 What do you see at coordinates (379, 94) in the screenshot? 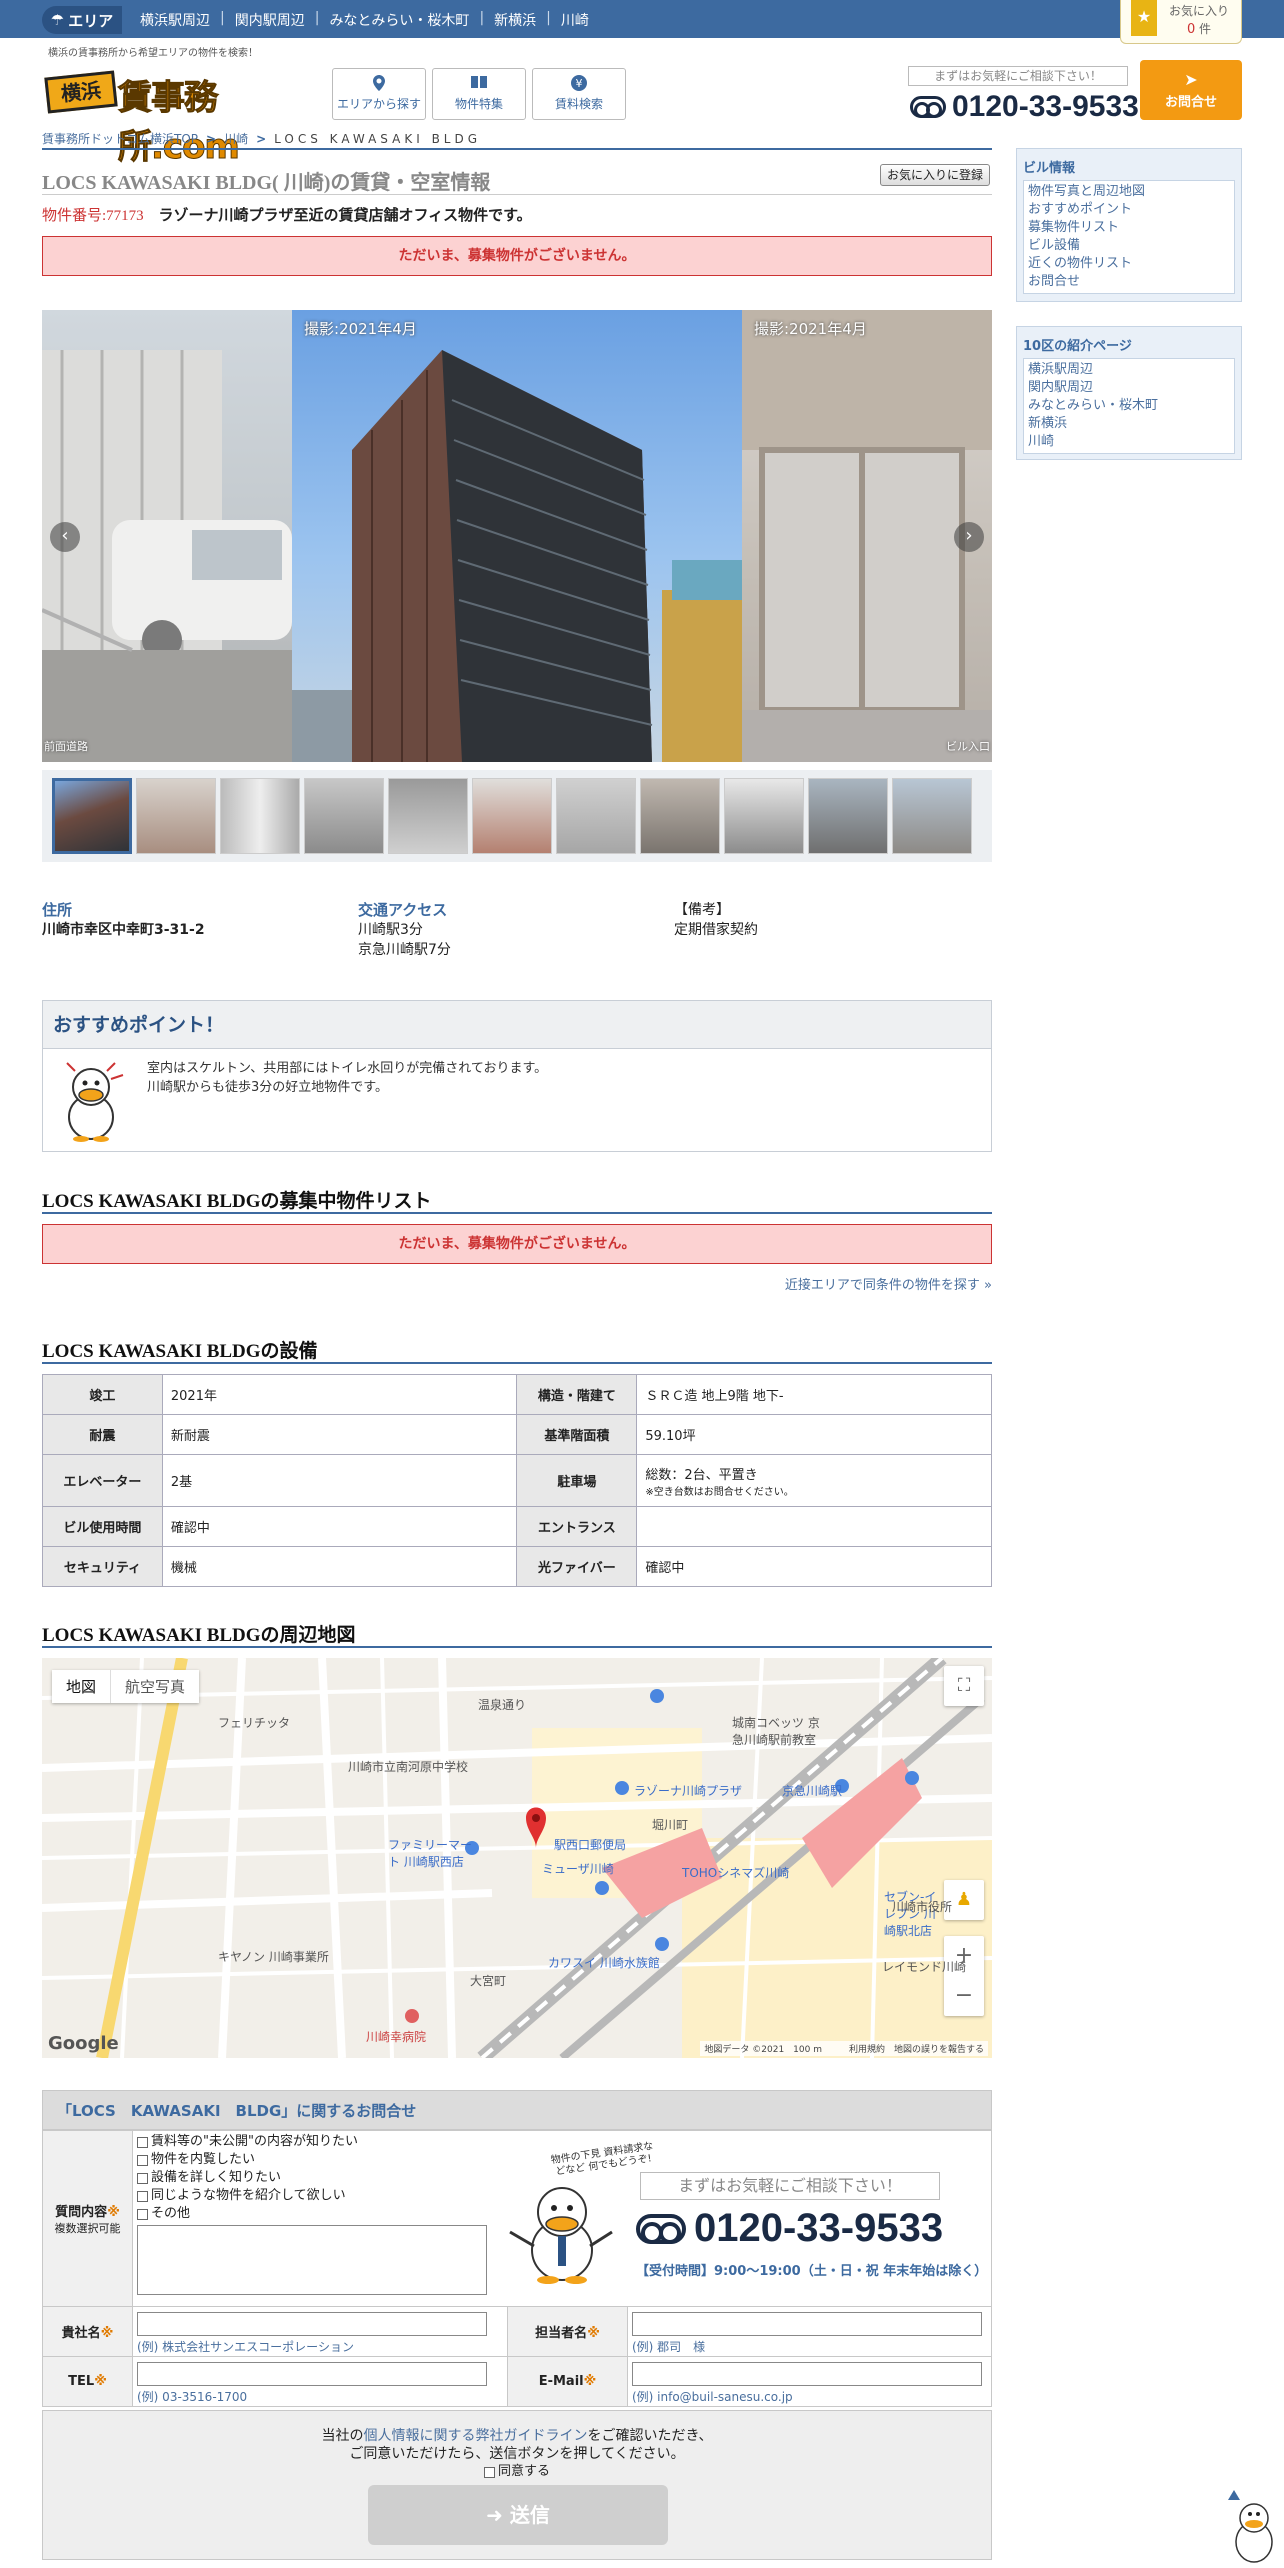
I see `nav-area-search-button: エリアから探す` at bounding box center [379, 94].